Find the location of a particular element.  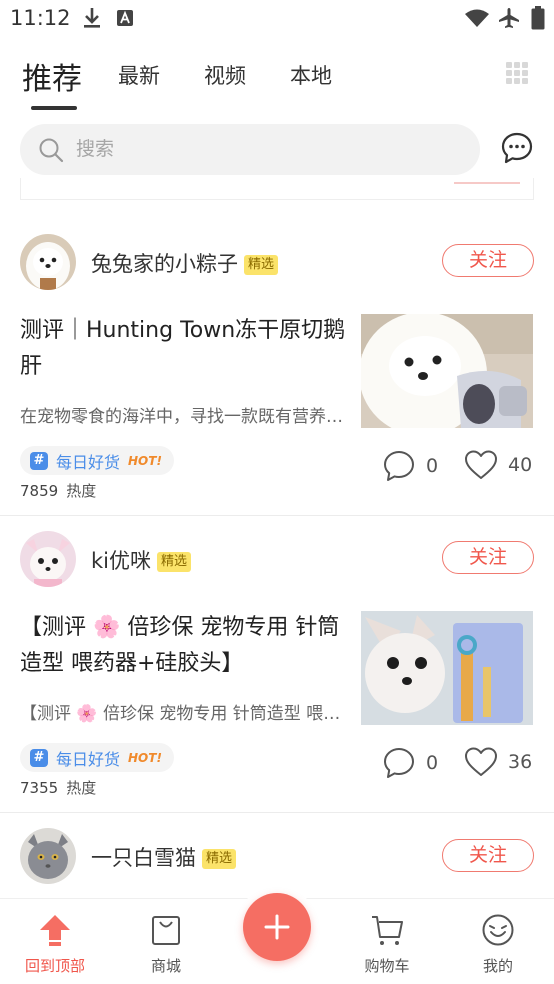

message-icon is located at coordinates (517, 148).